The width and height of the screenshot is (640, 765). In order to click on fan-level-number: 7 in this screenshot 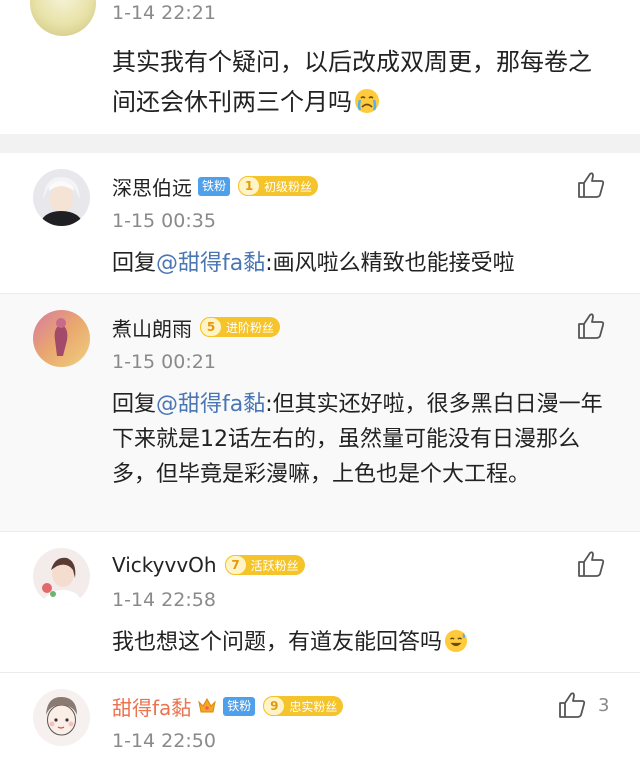, I will do `click(235, 565)`.